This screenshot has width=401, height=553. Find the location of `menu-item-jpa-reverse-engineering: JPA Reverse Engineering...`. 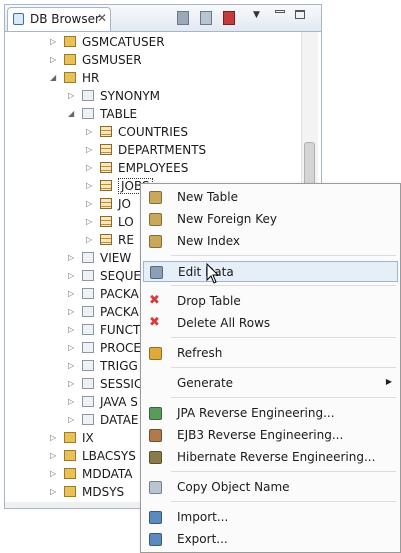

menu-item-jpa-reverse-engineering: JPA Reverse Engineering... is located at coordinates (270, 413).